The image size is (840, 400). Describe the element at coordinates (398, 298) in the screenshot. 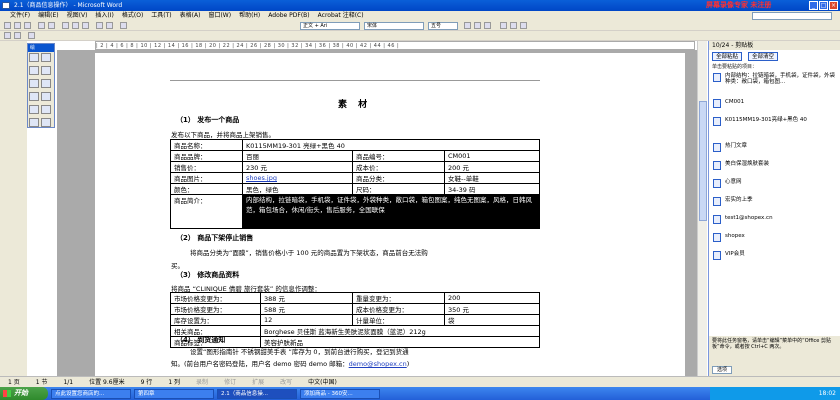

I see `table-cell: 重量变更为：` at that location.